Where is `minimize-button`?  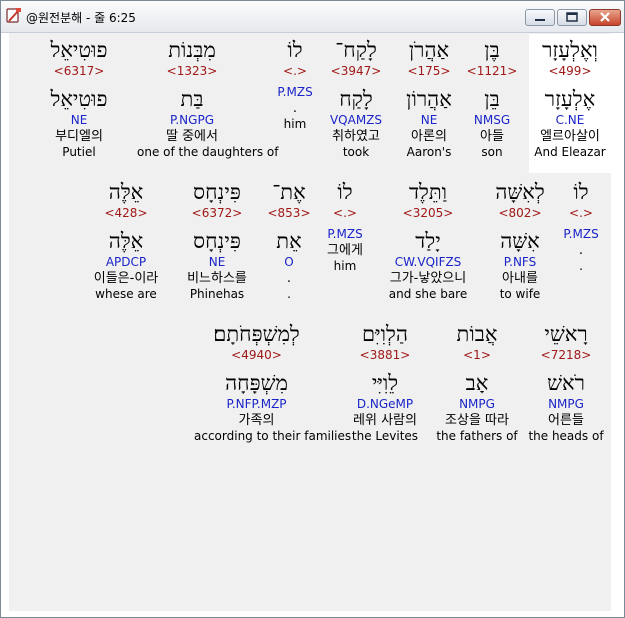 minimize-button is located at coordinates (540, 17).